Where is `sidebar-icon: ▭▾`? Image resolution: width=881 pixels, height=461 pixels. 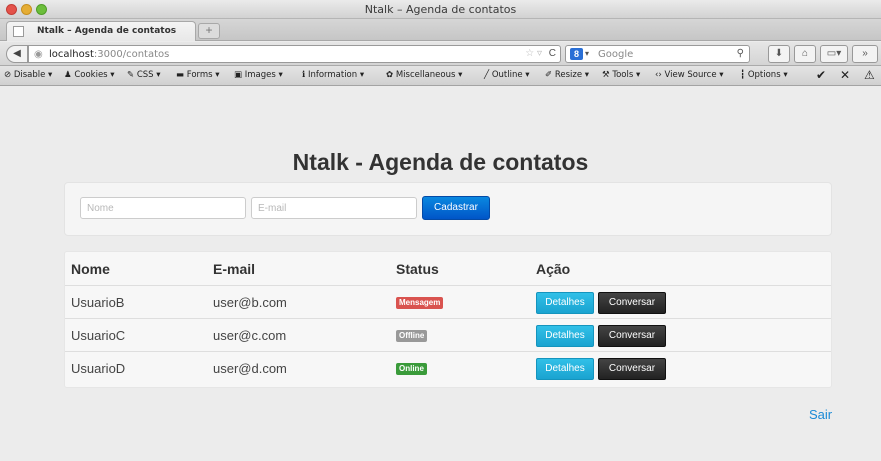
sidebar-icon: ▭▾ is located at coordinates (834, 53).